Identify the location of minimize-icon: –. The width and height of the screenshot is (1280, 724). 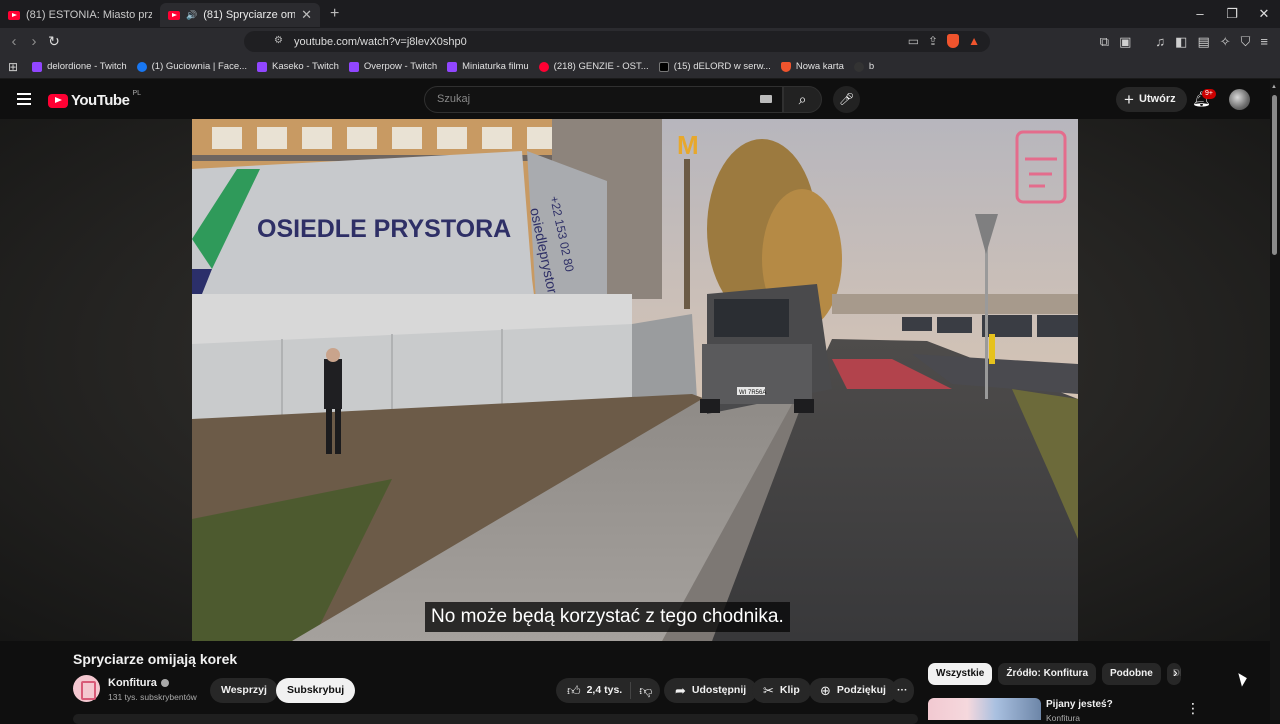
(1200, 14).